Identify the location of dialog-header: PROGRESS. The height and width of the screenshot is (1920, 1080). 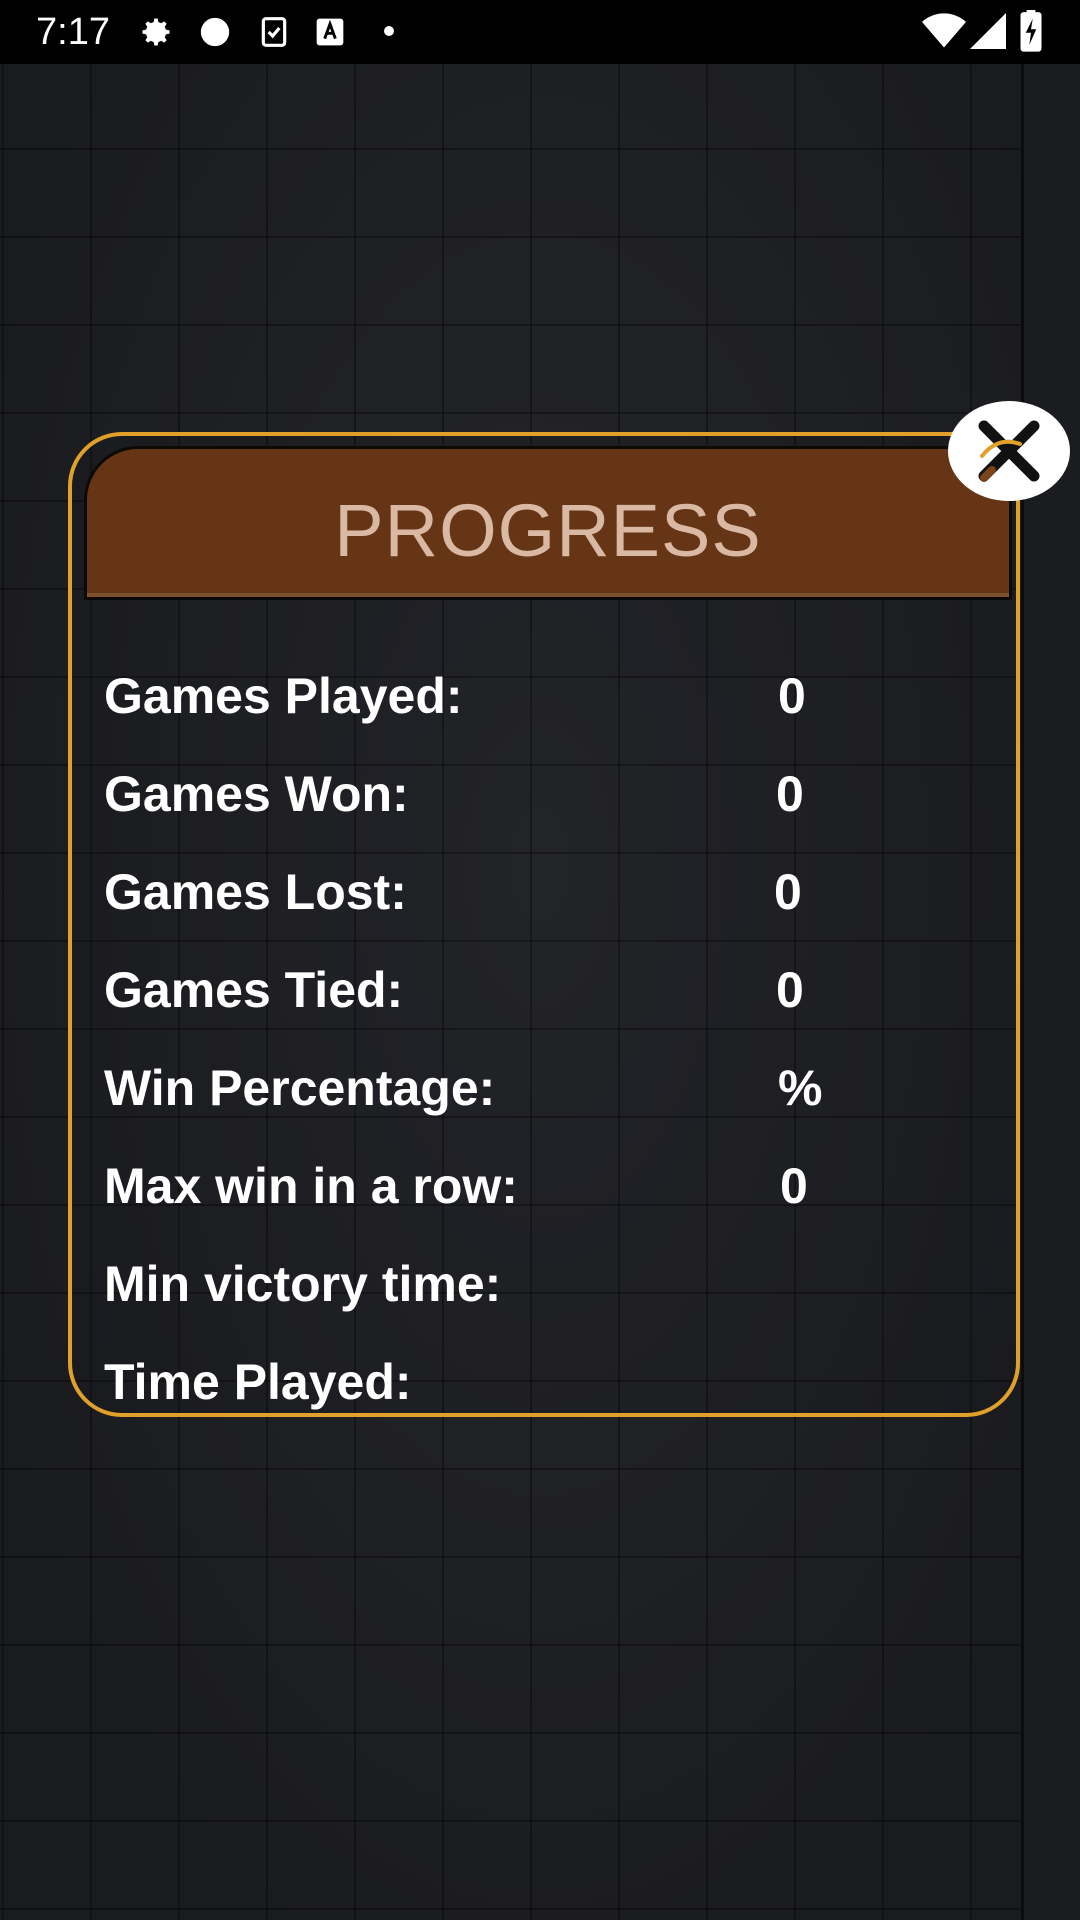
(548, 523).